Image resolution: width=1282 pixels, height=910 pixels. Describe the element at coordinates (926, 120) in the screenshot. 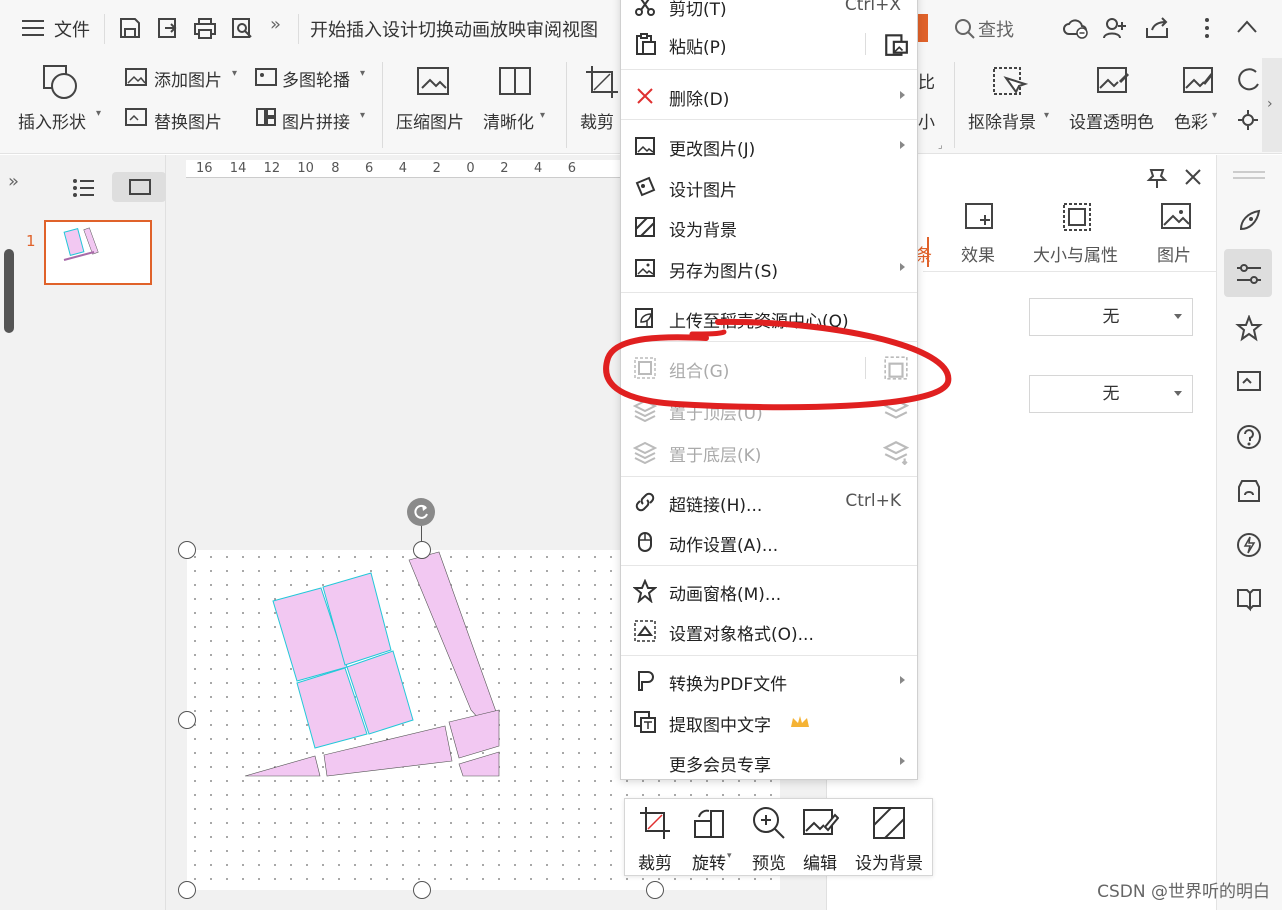

I see `small-button-partial: 小` at that location.